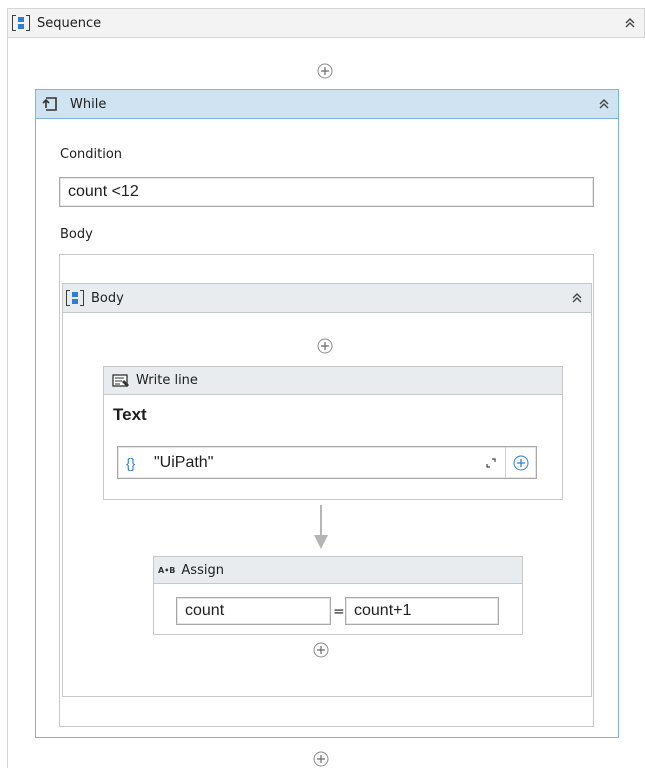  Describe the element at coordinates (167, 570) in the screenshot. I see `assign-icon: A•B` at that location.